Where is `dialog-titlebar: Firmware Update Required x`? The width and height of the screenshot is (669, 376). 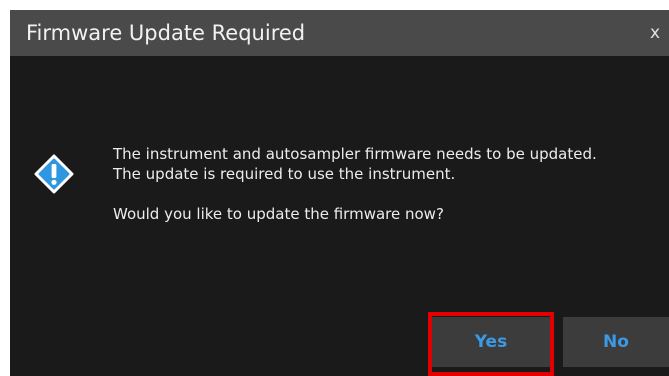
dialog-titlebar: Firmware Update Required x is located at coordinates (339, 33).